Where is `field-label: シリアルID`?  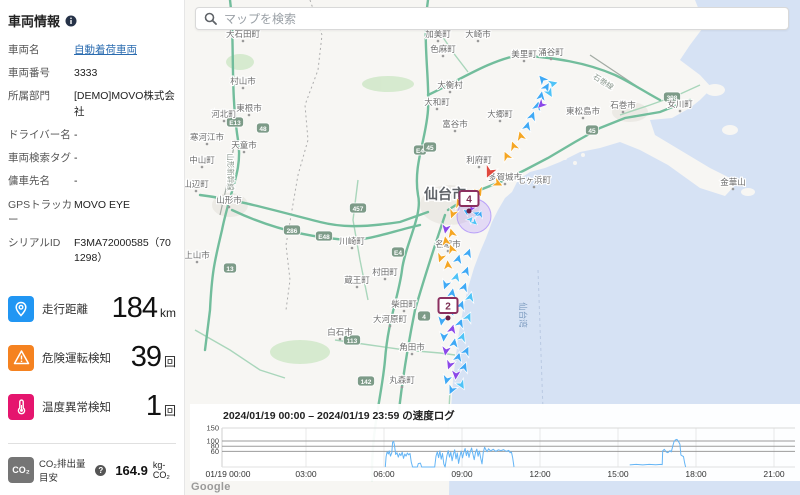
field-label: シリアルID is located at coordinates (34, 242).